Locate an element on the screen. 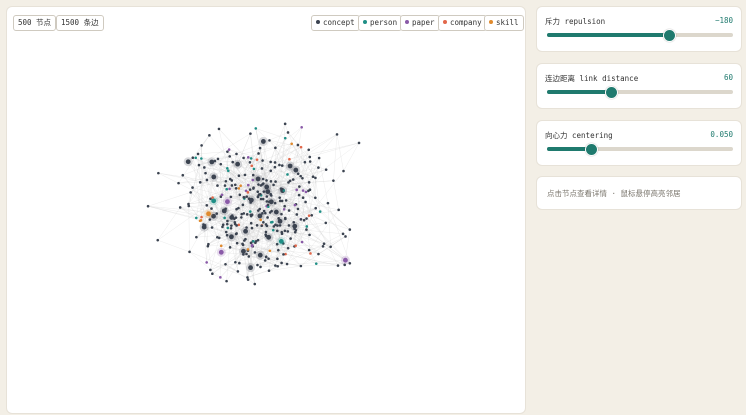 The image size is (746, 415). link-distance-slider-thumb is located at coordinates (612, 92).